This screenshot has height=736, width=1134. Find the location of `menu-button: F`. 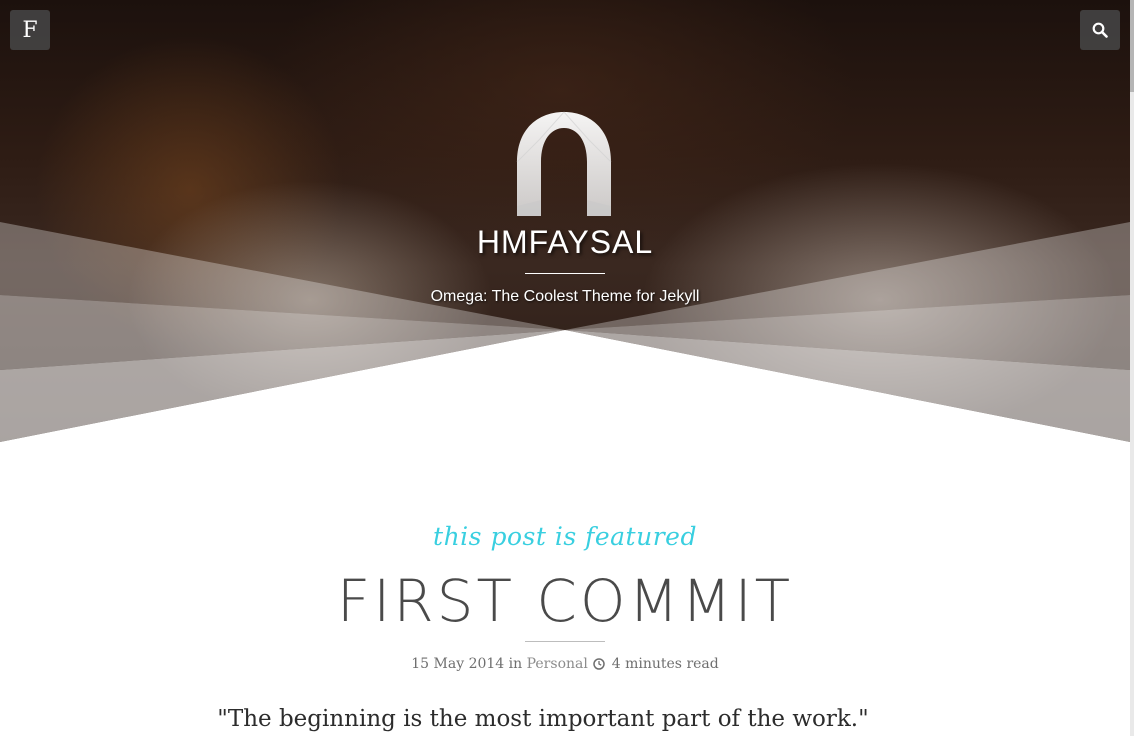

menu-button: F is located at coordinates (30, 30).